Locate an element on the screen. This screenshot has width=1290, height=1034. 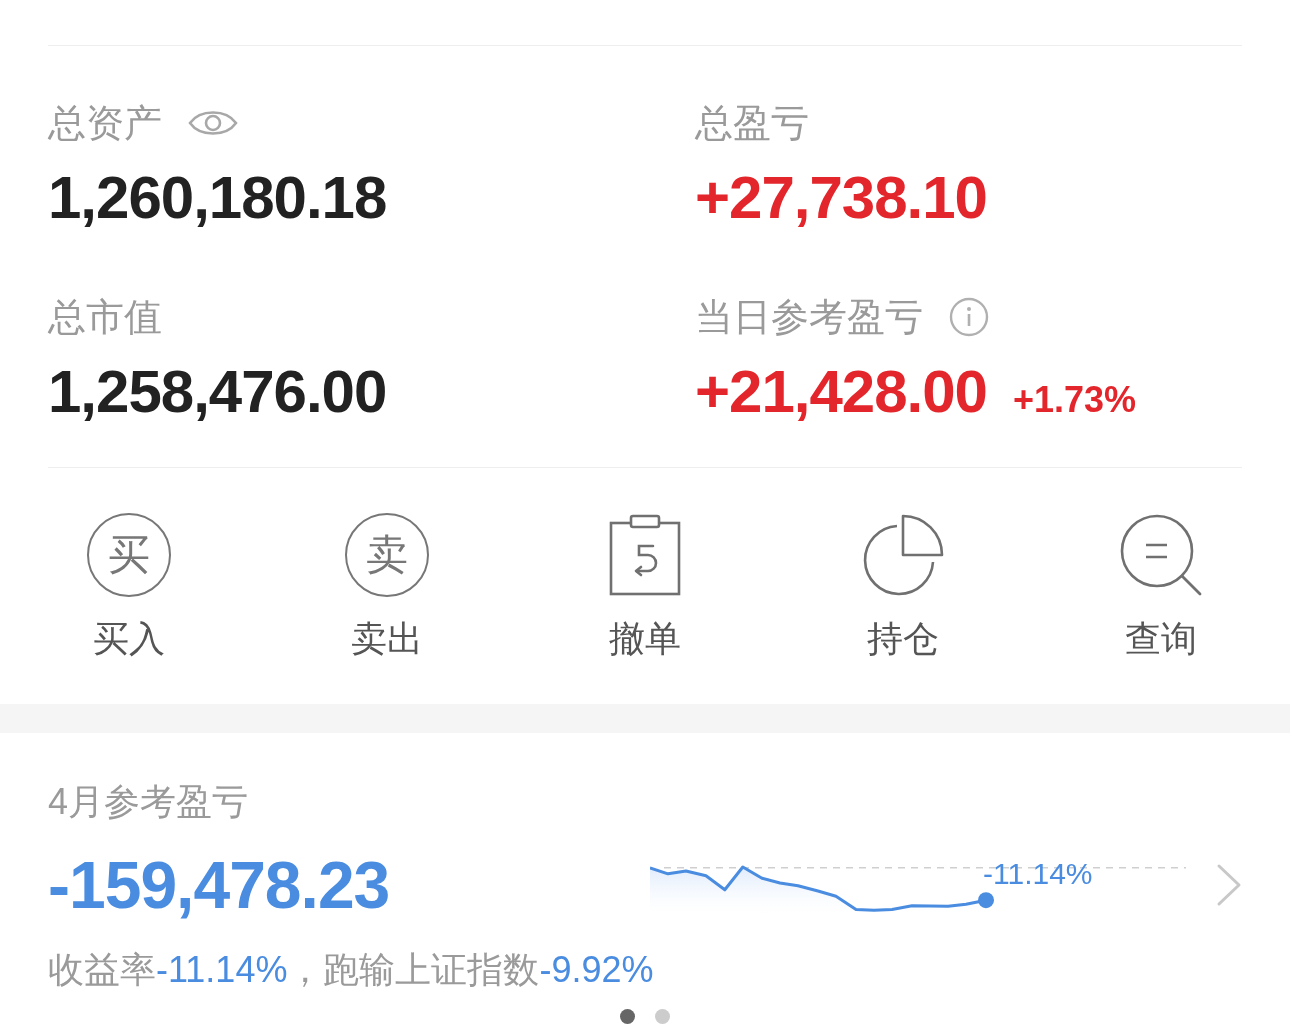
cancel-order-button: 撤单 is located at coordinates (645, 586).